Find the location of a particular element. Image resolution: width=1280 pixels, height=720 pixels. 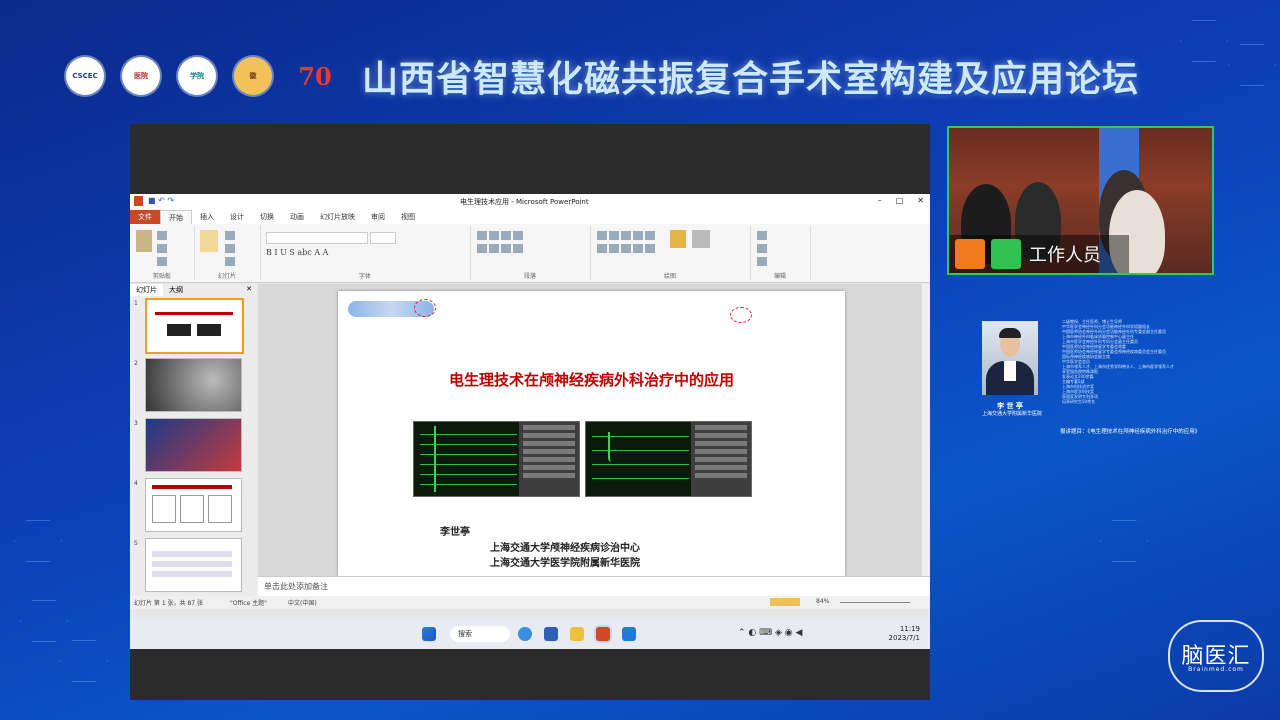

tab-file: 文件 is located at coordinates (145, 217).